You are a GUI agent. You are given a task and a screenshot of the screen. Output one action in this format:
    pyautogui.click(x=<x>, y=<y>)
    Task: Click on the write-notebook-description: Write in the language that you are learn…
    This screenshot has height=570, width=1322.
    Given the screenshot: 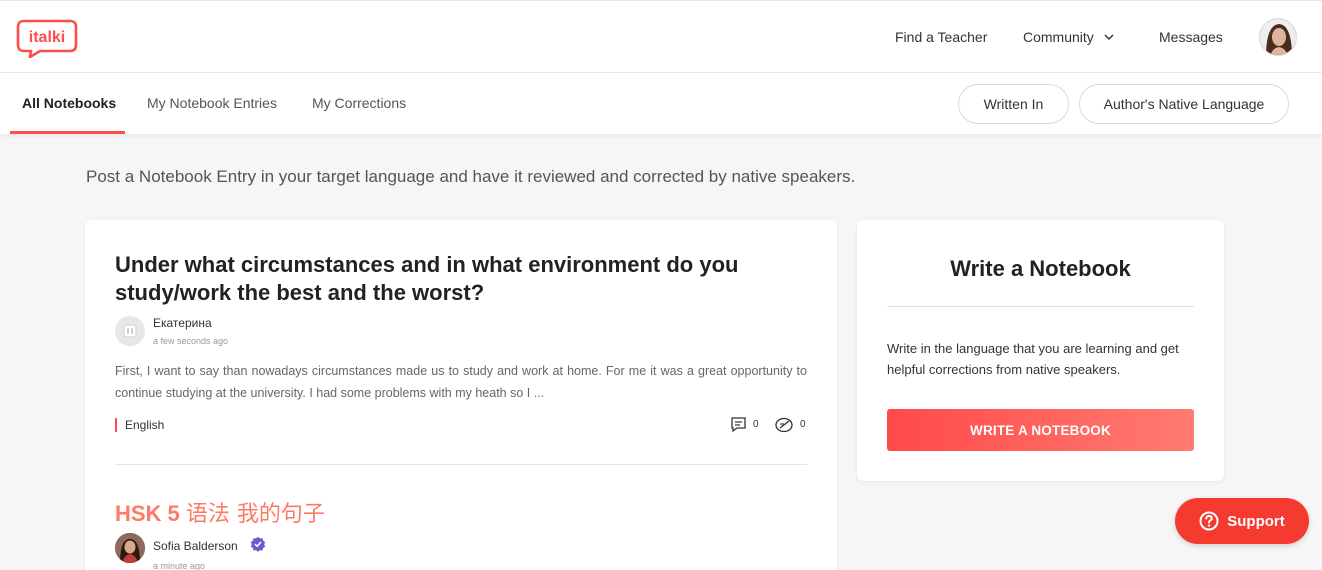 What is the action you would take?
    pyautogui.click(x=1033, y=359)
    